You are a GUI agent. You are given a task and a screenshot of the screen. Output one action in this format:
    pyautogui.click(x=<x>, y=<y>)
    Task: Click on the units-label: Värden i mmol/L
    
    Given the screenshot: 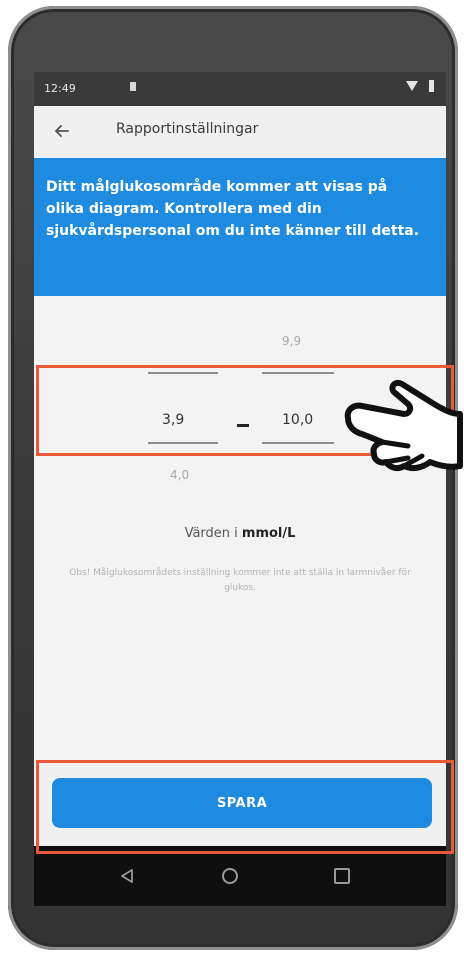 What is the action you would take?
    pyautogui.click(x=240, y=533)
    